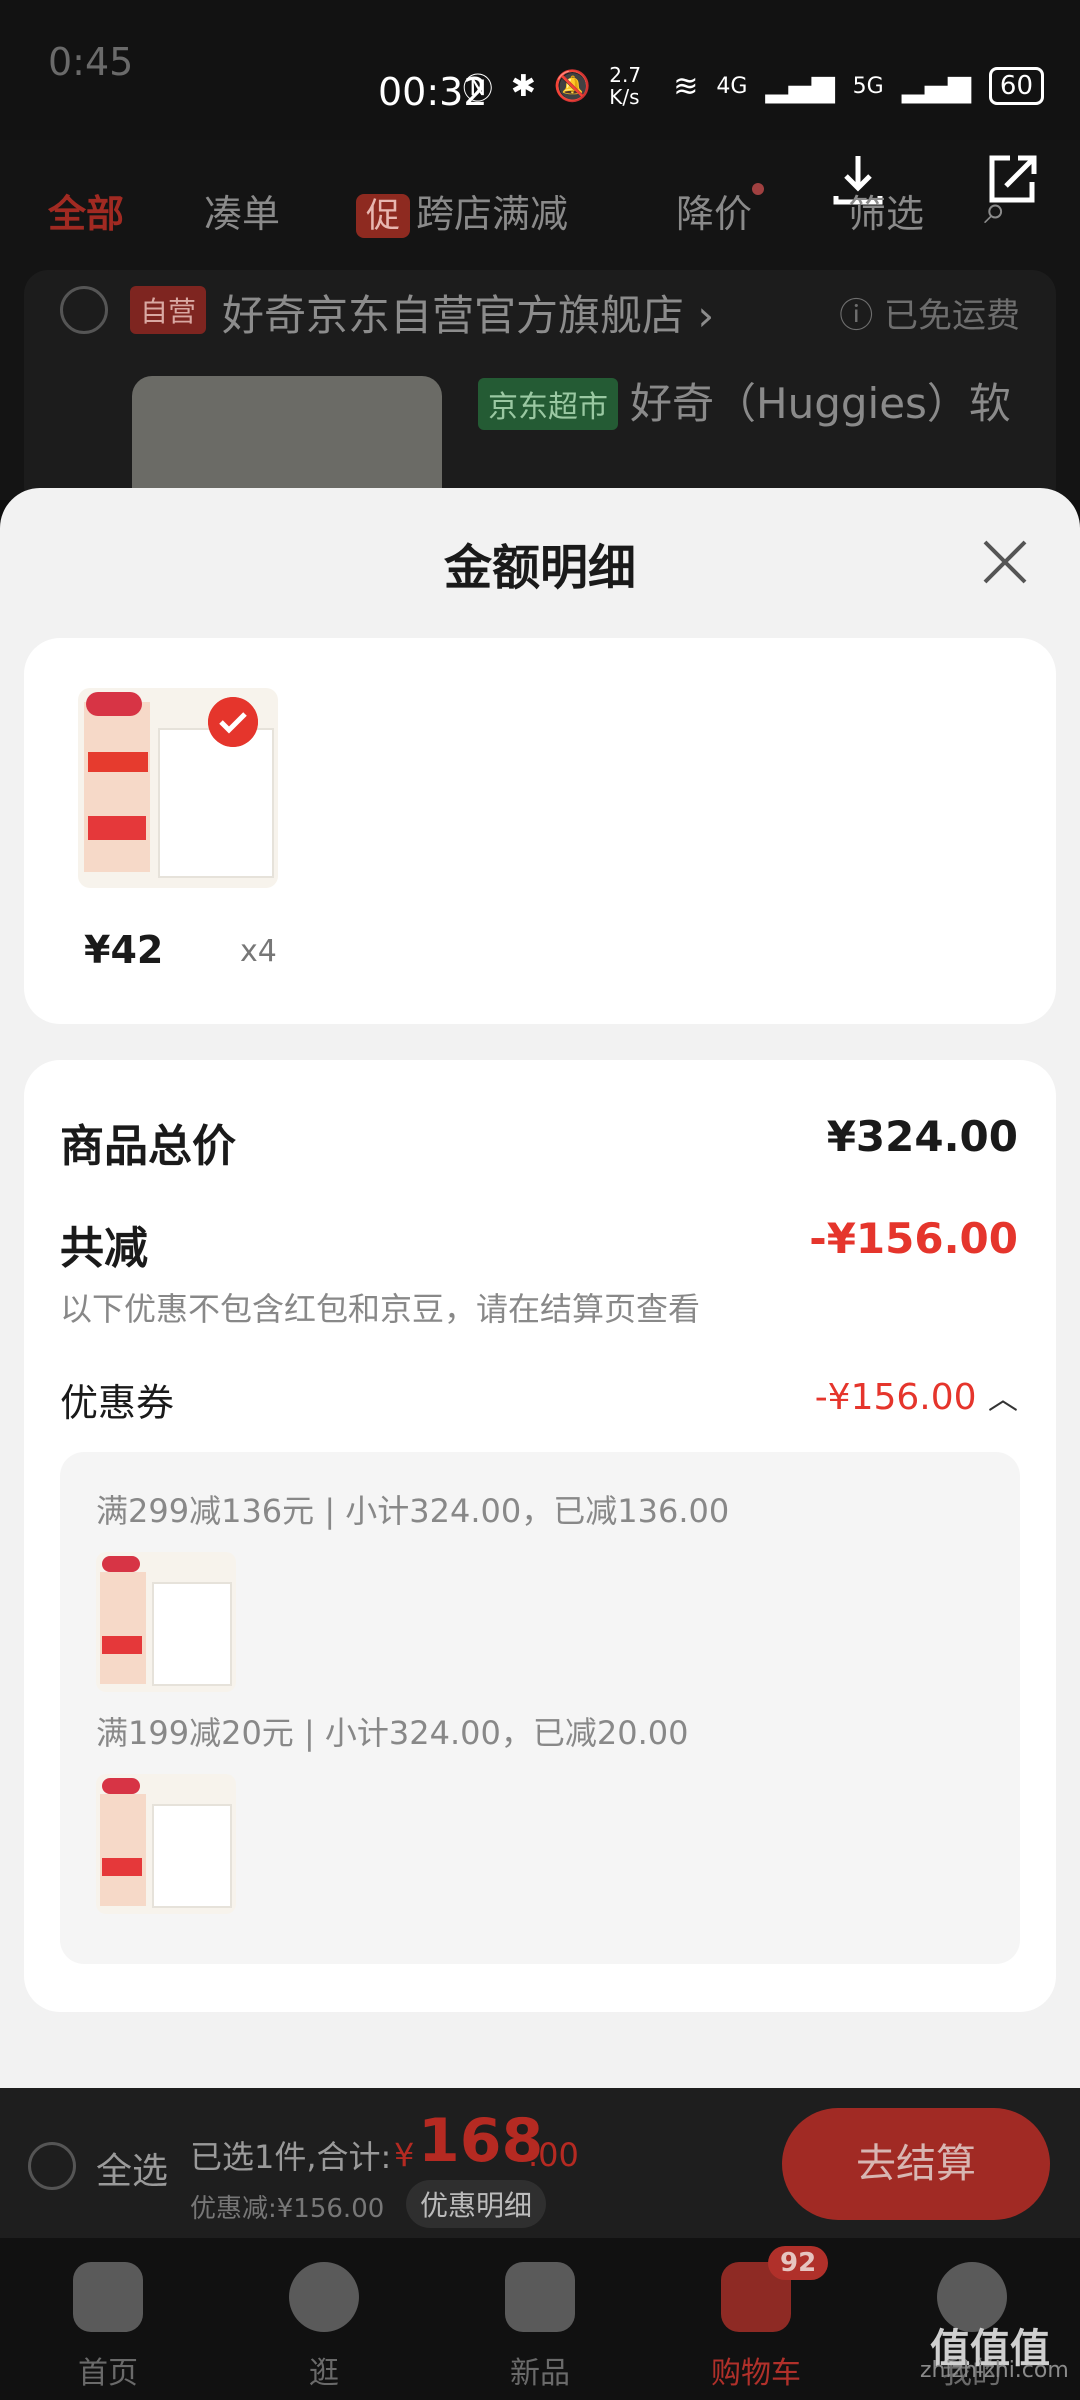 The image size is (1080, 2400). Describe the element at coordinates (383, 215) in the screenshot. I see `promo-badge: 促` at that location.